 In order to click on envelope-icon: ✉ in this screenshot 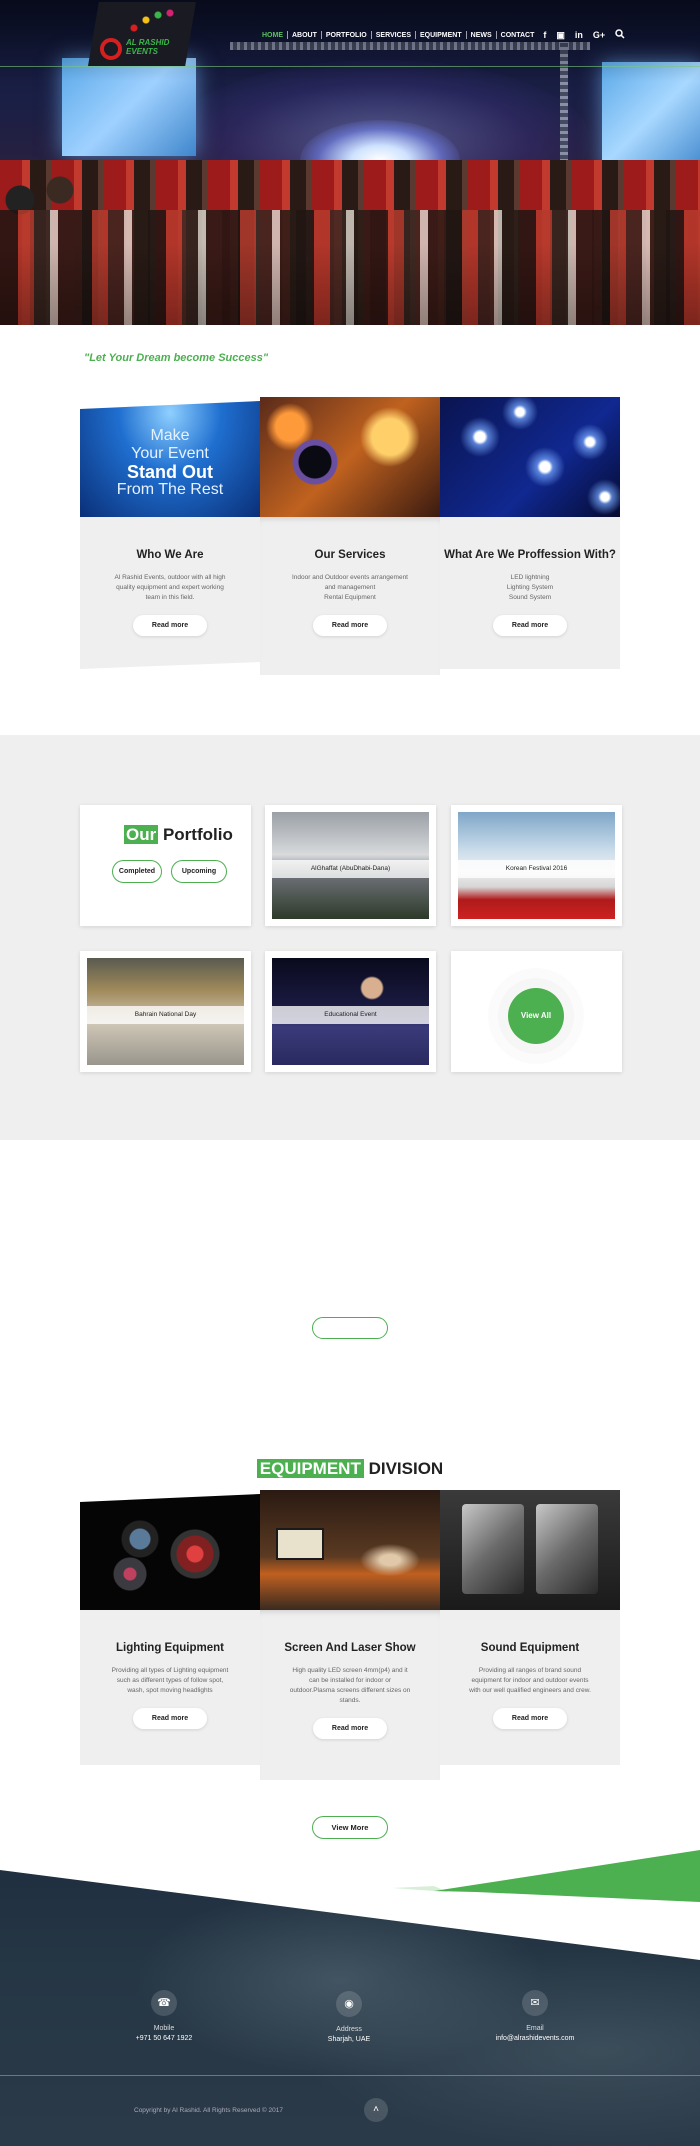, I will do `click(535, 2003)`.